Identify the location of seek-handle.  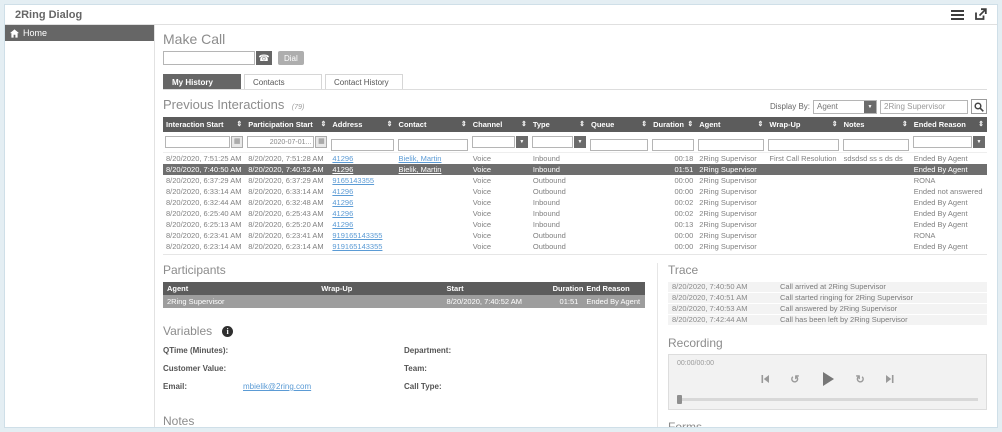
(679, 399).